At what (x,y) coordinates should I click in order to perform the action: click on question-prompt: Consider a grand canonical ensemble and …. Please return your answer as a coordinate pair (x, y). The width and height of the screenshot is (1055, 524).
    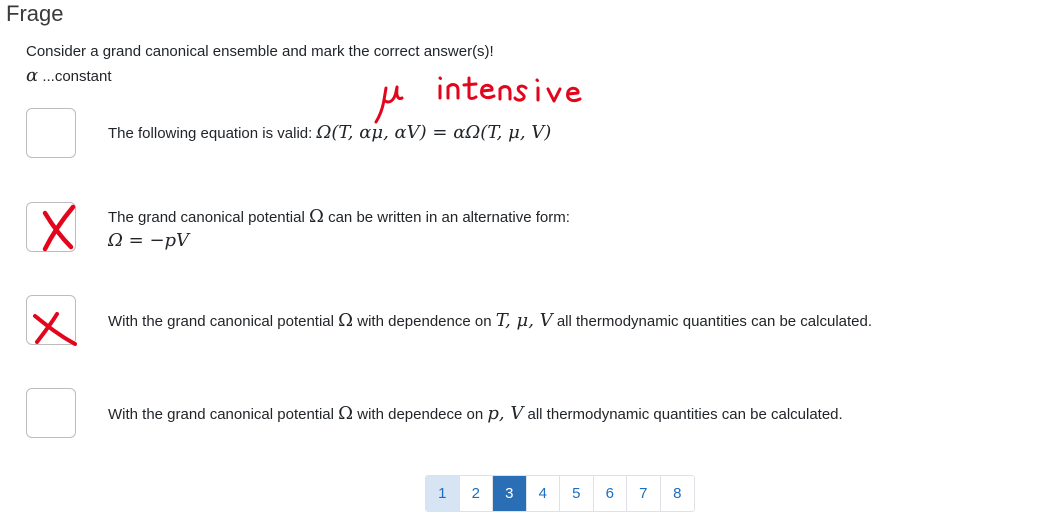
    Looking at the image, I should click on (260, 51).